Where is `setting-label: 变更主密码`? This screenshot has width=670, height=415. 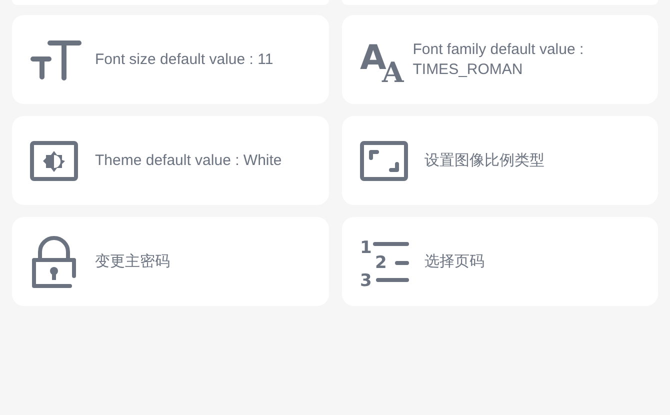
setting-label: 变更主密码 is located at coordinates (132, 262).